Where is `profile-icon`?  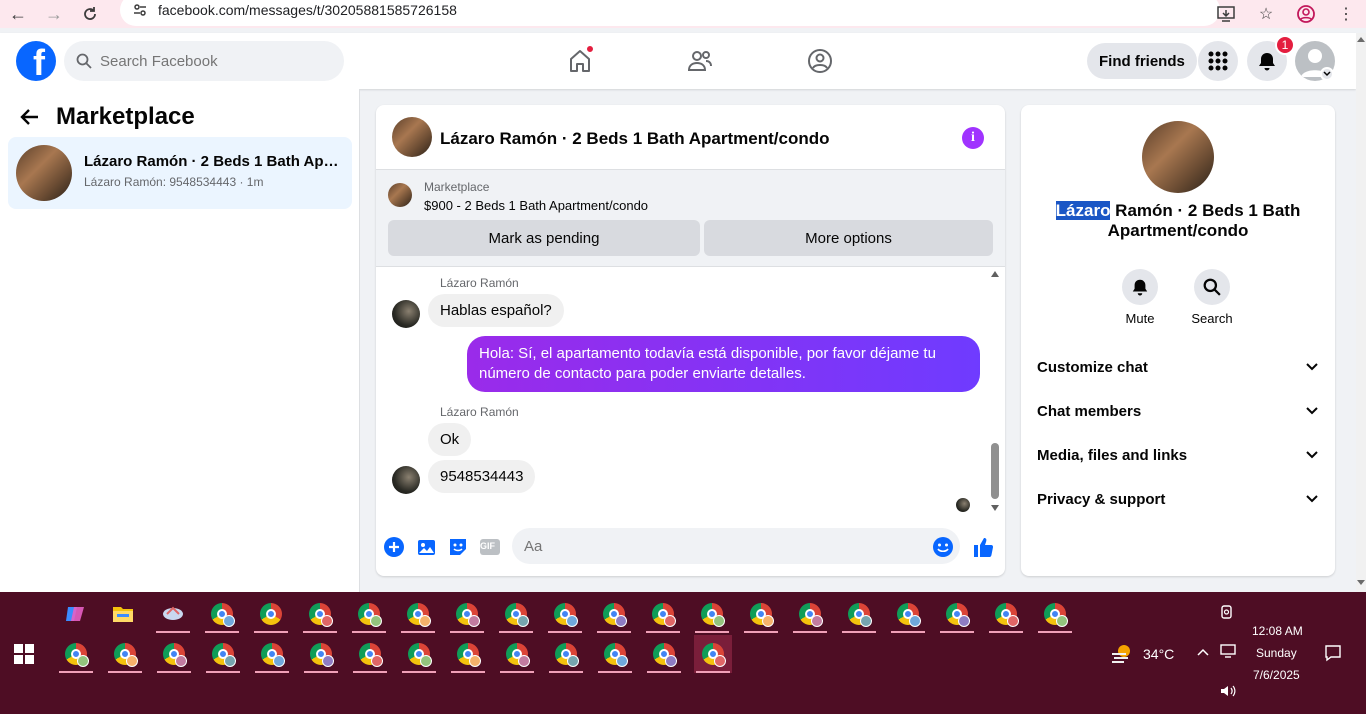 profile-icon is located at coordinates (1306, 14).